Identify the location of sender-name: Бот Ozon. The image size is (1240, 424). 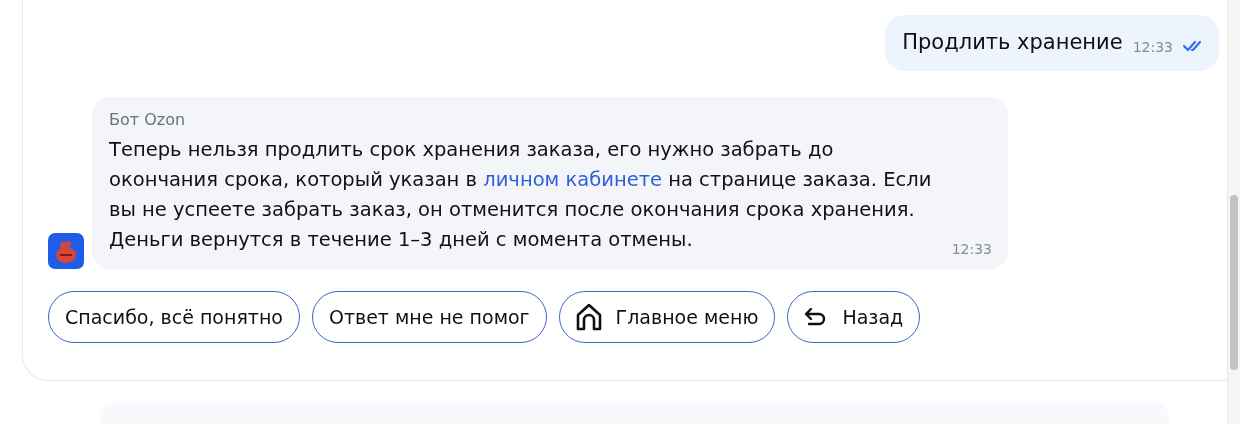
(148, 120).